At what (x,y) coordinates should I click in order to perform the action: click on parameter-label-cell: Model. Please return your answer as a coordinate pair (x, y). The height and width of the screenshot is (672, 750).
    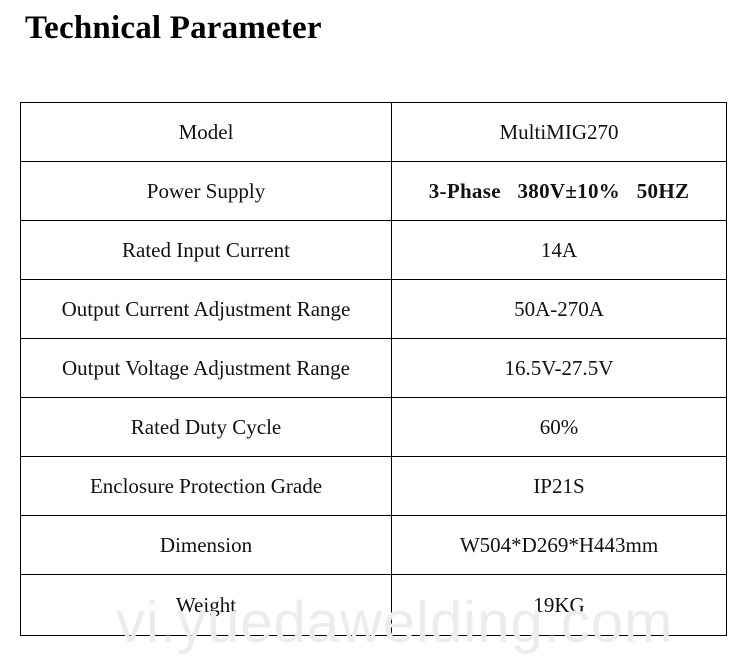
    Looking at the image, I should click on (206, 132).